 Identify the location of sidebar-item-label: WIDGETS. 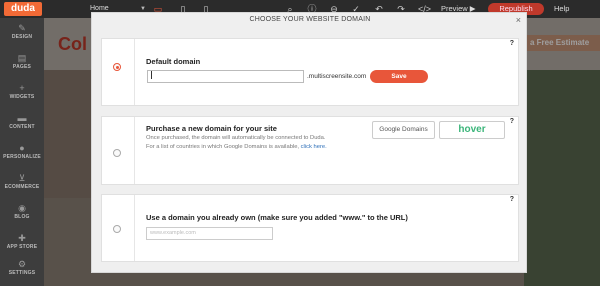
(22, 97).